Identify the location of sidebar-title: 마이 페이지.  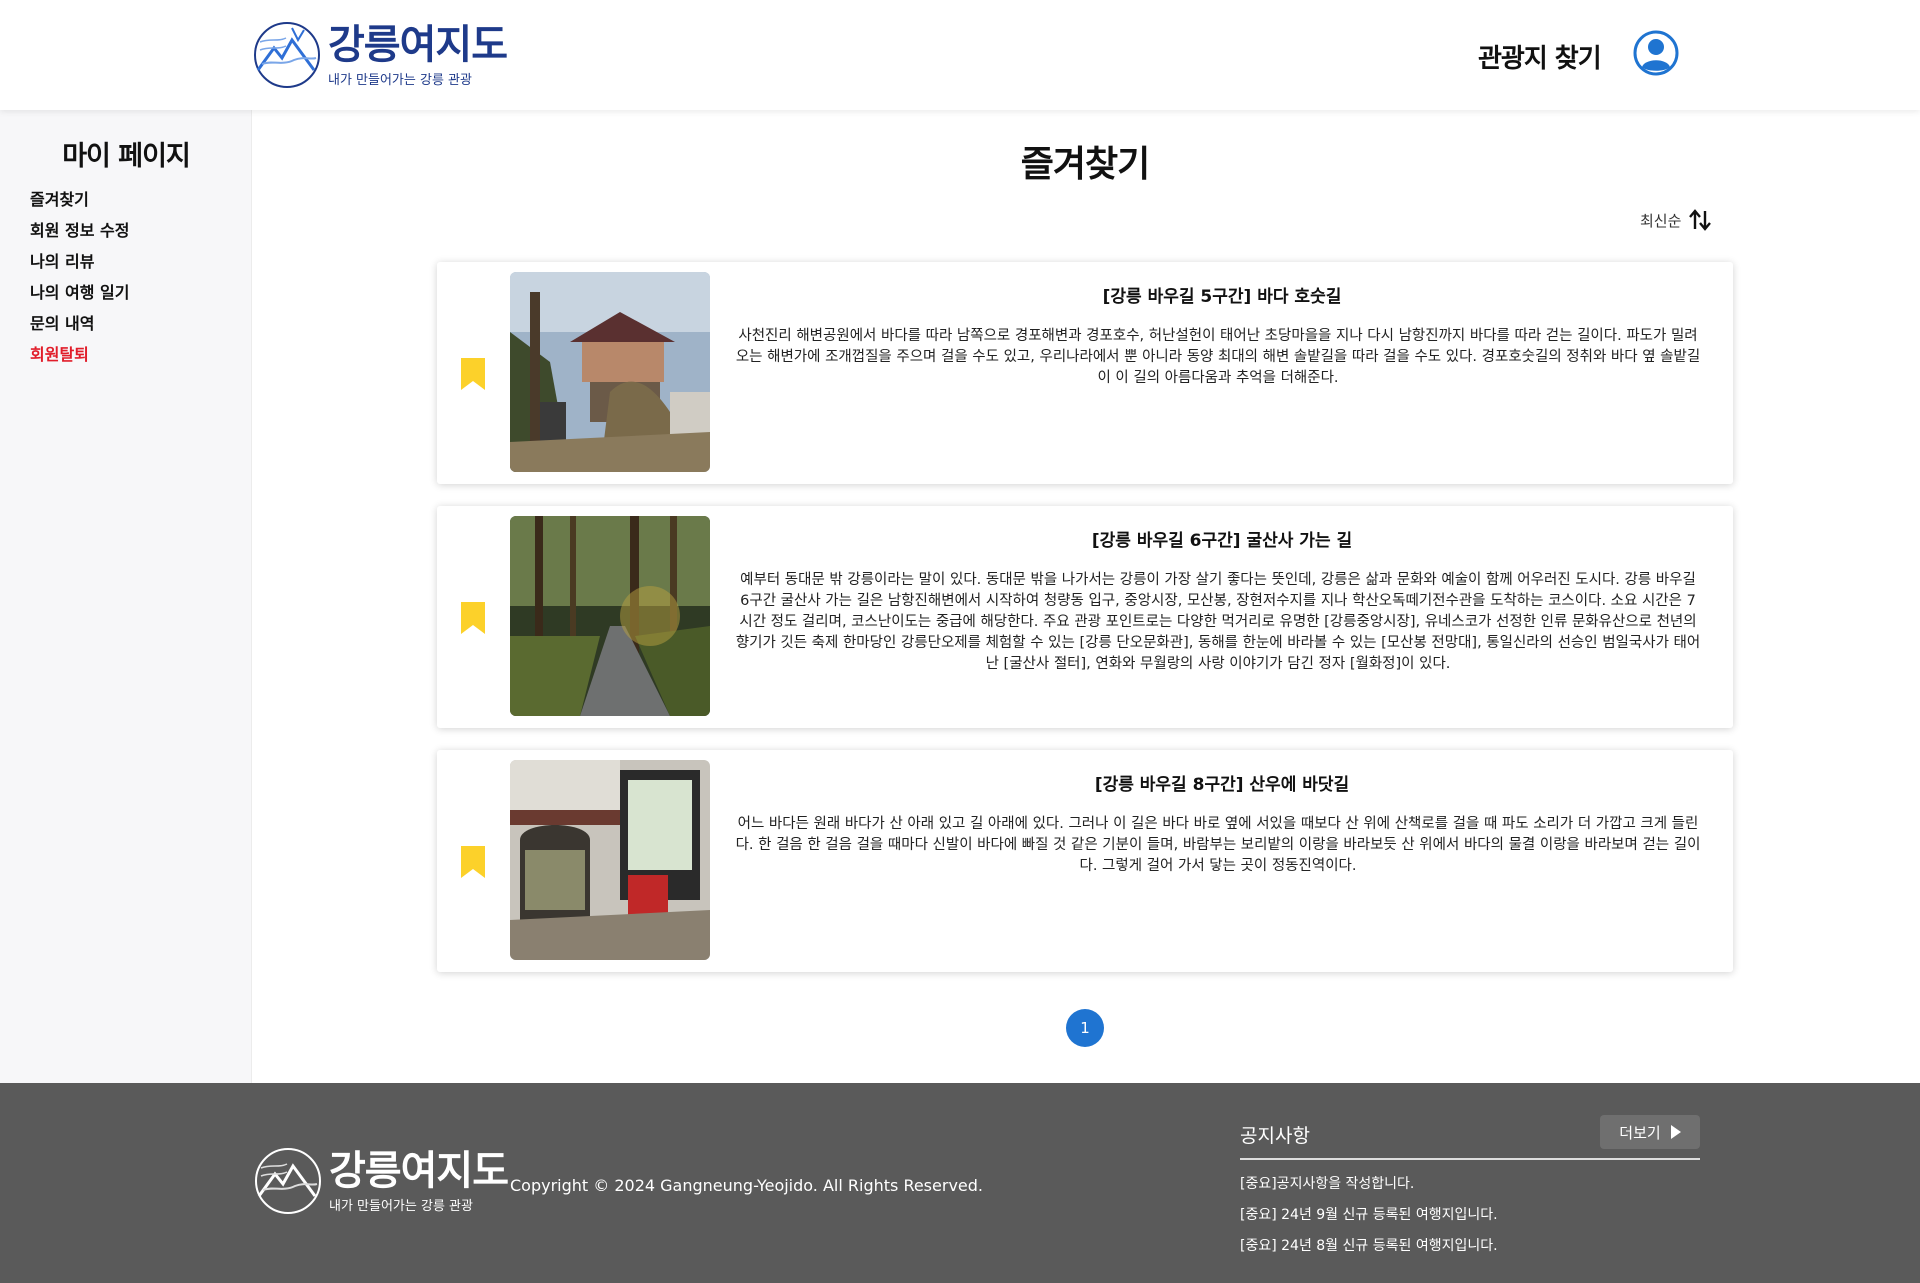
(126, 156).